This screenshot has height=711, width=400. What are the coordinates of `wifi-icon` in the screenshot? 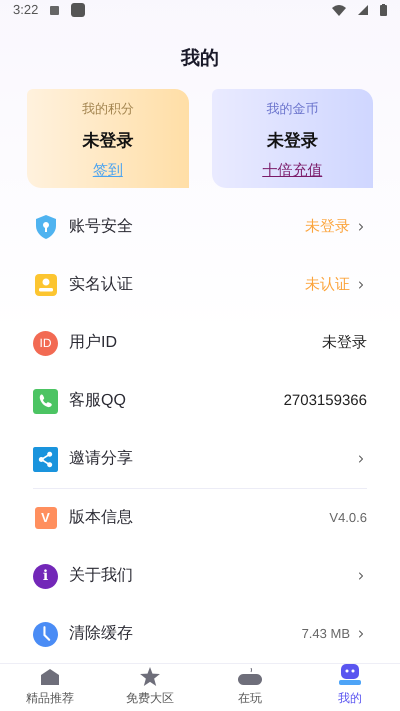 It's located at (339, 10).